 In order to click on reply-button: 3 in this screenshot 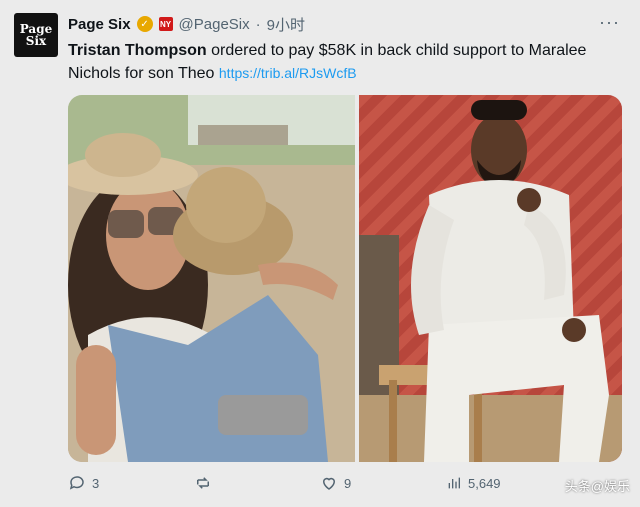, I will do `click(83, 483)`.